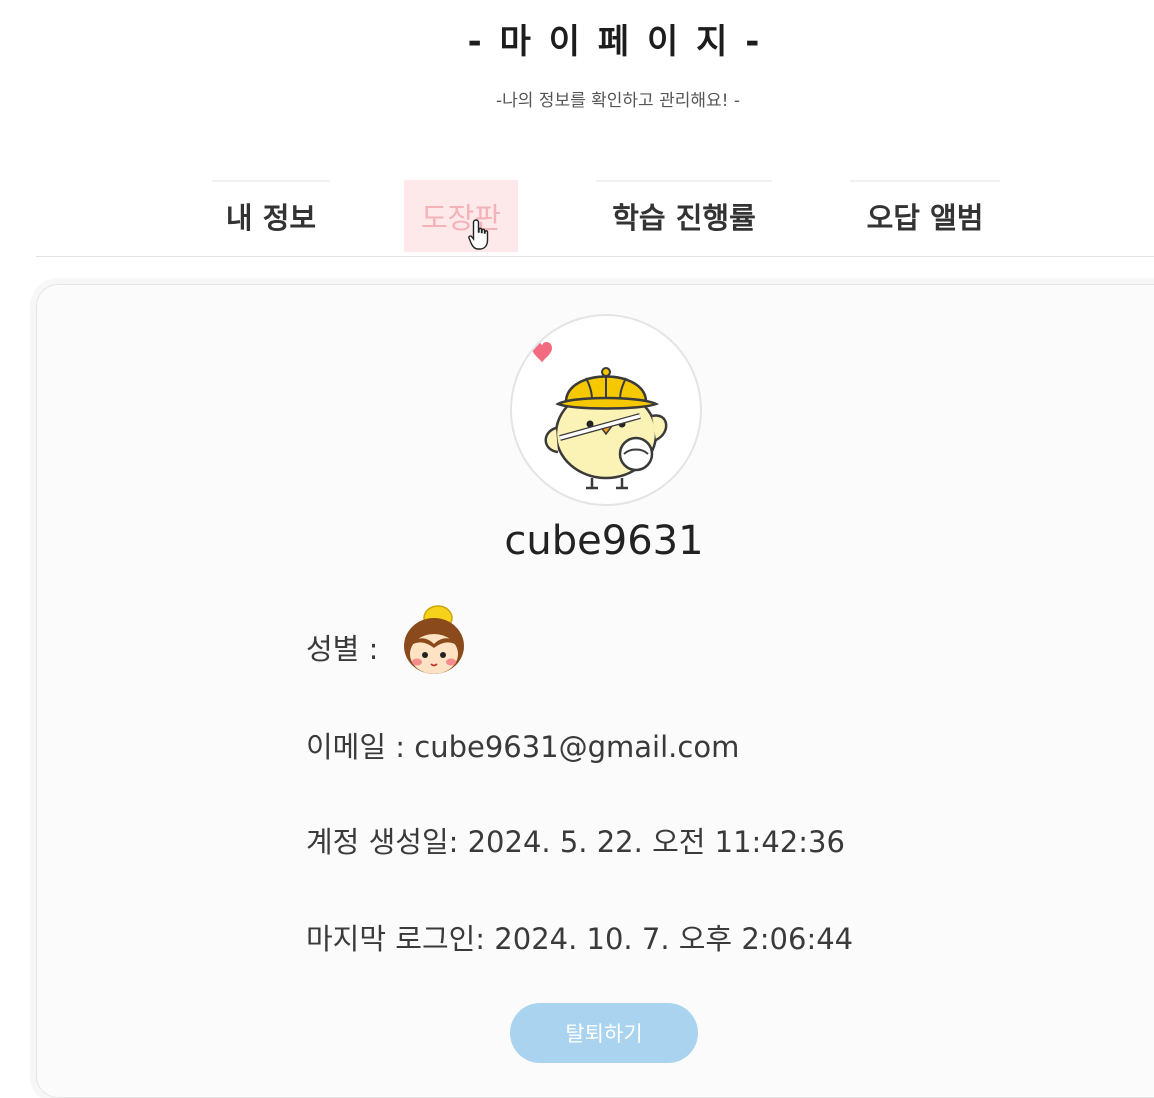  Describe the element at coordinates (615, 42) in the screenshot. I see `page-title: - 마 이 페 이 지 -` at that location.